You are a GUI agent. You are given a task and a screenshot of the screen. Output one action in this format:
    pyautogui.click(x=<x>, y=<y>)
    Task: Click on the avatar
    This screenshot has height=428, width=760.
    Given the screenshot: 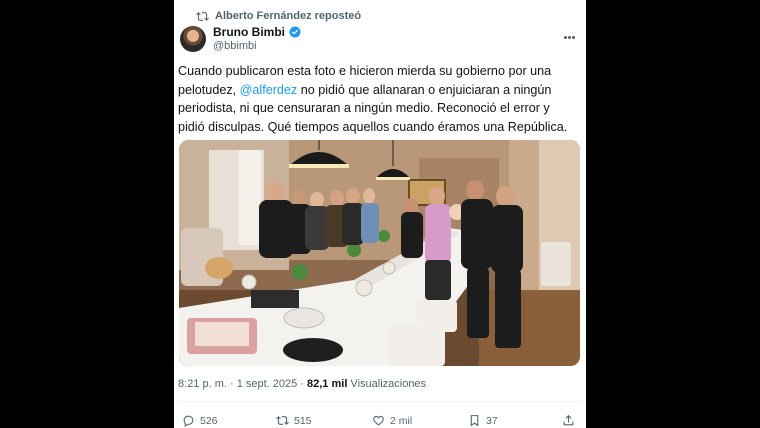 What is the action you would take?
    pyautogui.click(x=193, y=39)
    